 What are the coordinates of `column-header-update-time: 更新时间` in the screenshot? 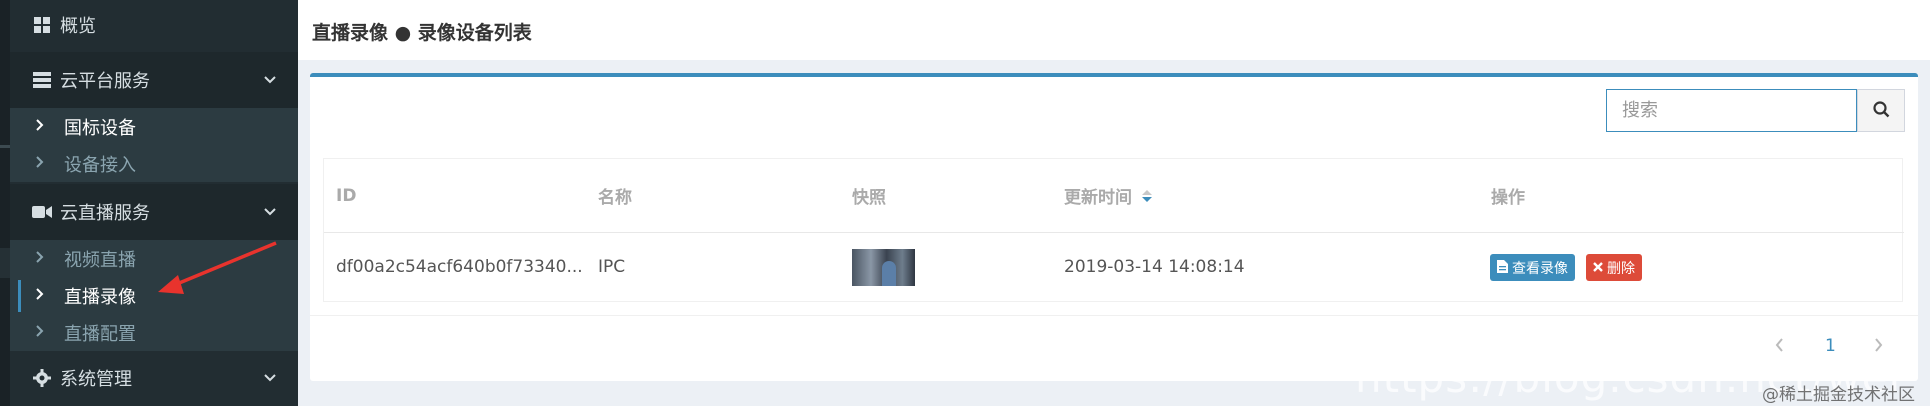 It's located at (1108, 195).